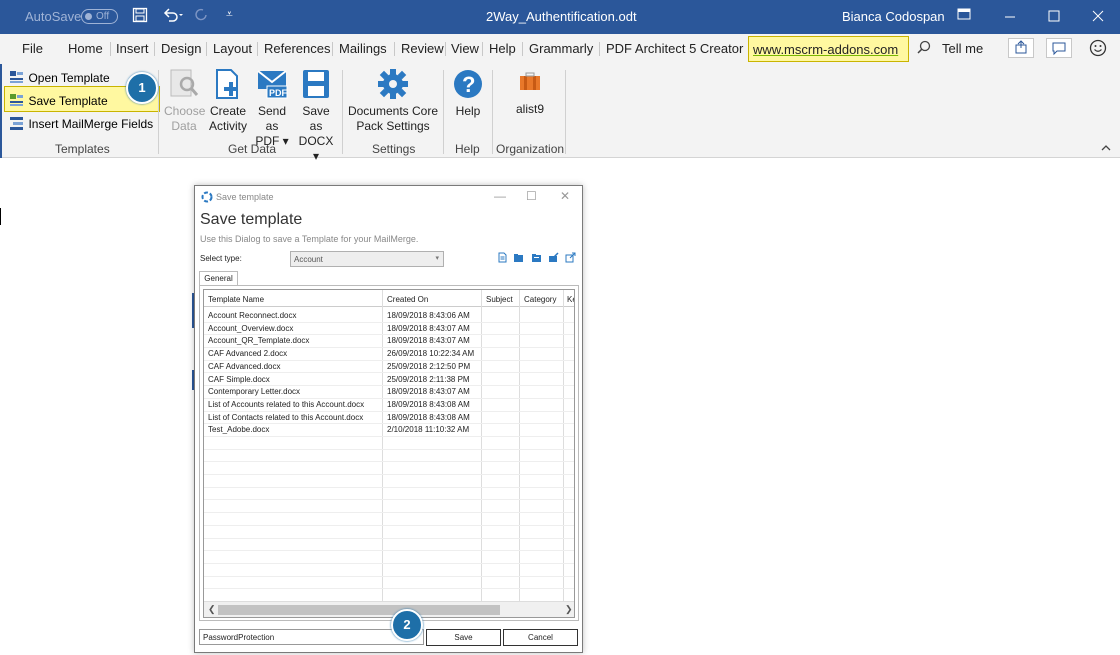 This screenshot has height=655, width=1120. I want to click on gear-icon, so click(393, 84).